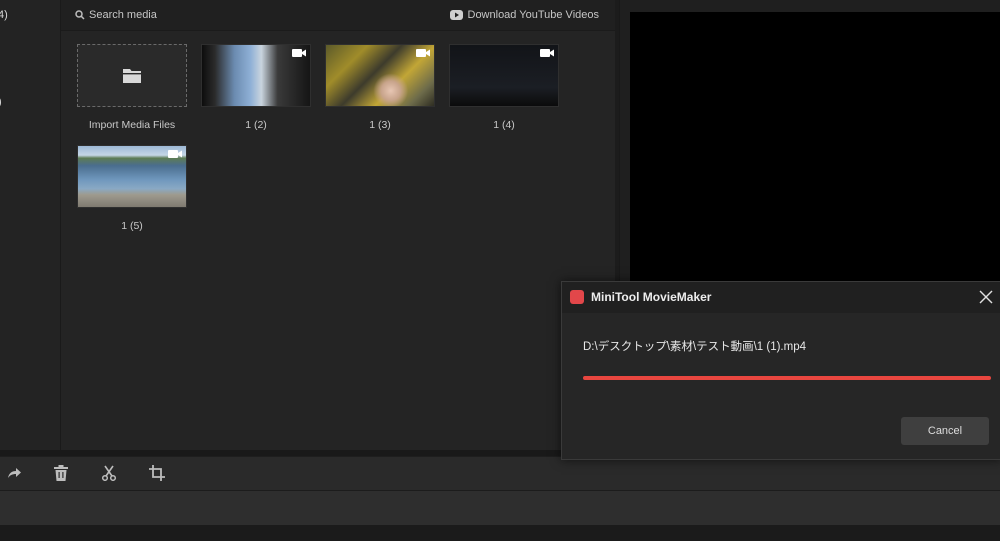 Image resolution: width=1000 pixels, height=541 pixels. I want to click on crop-icon, so click(157, 473).